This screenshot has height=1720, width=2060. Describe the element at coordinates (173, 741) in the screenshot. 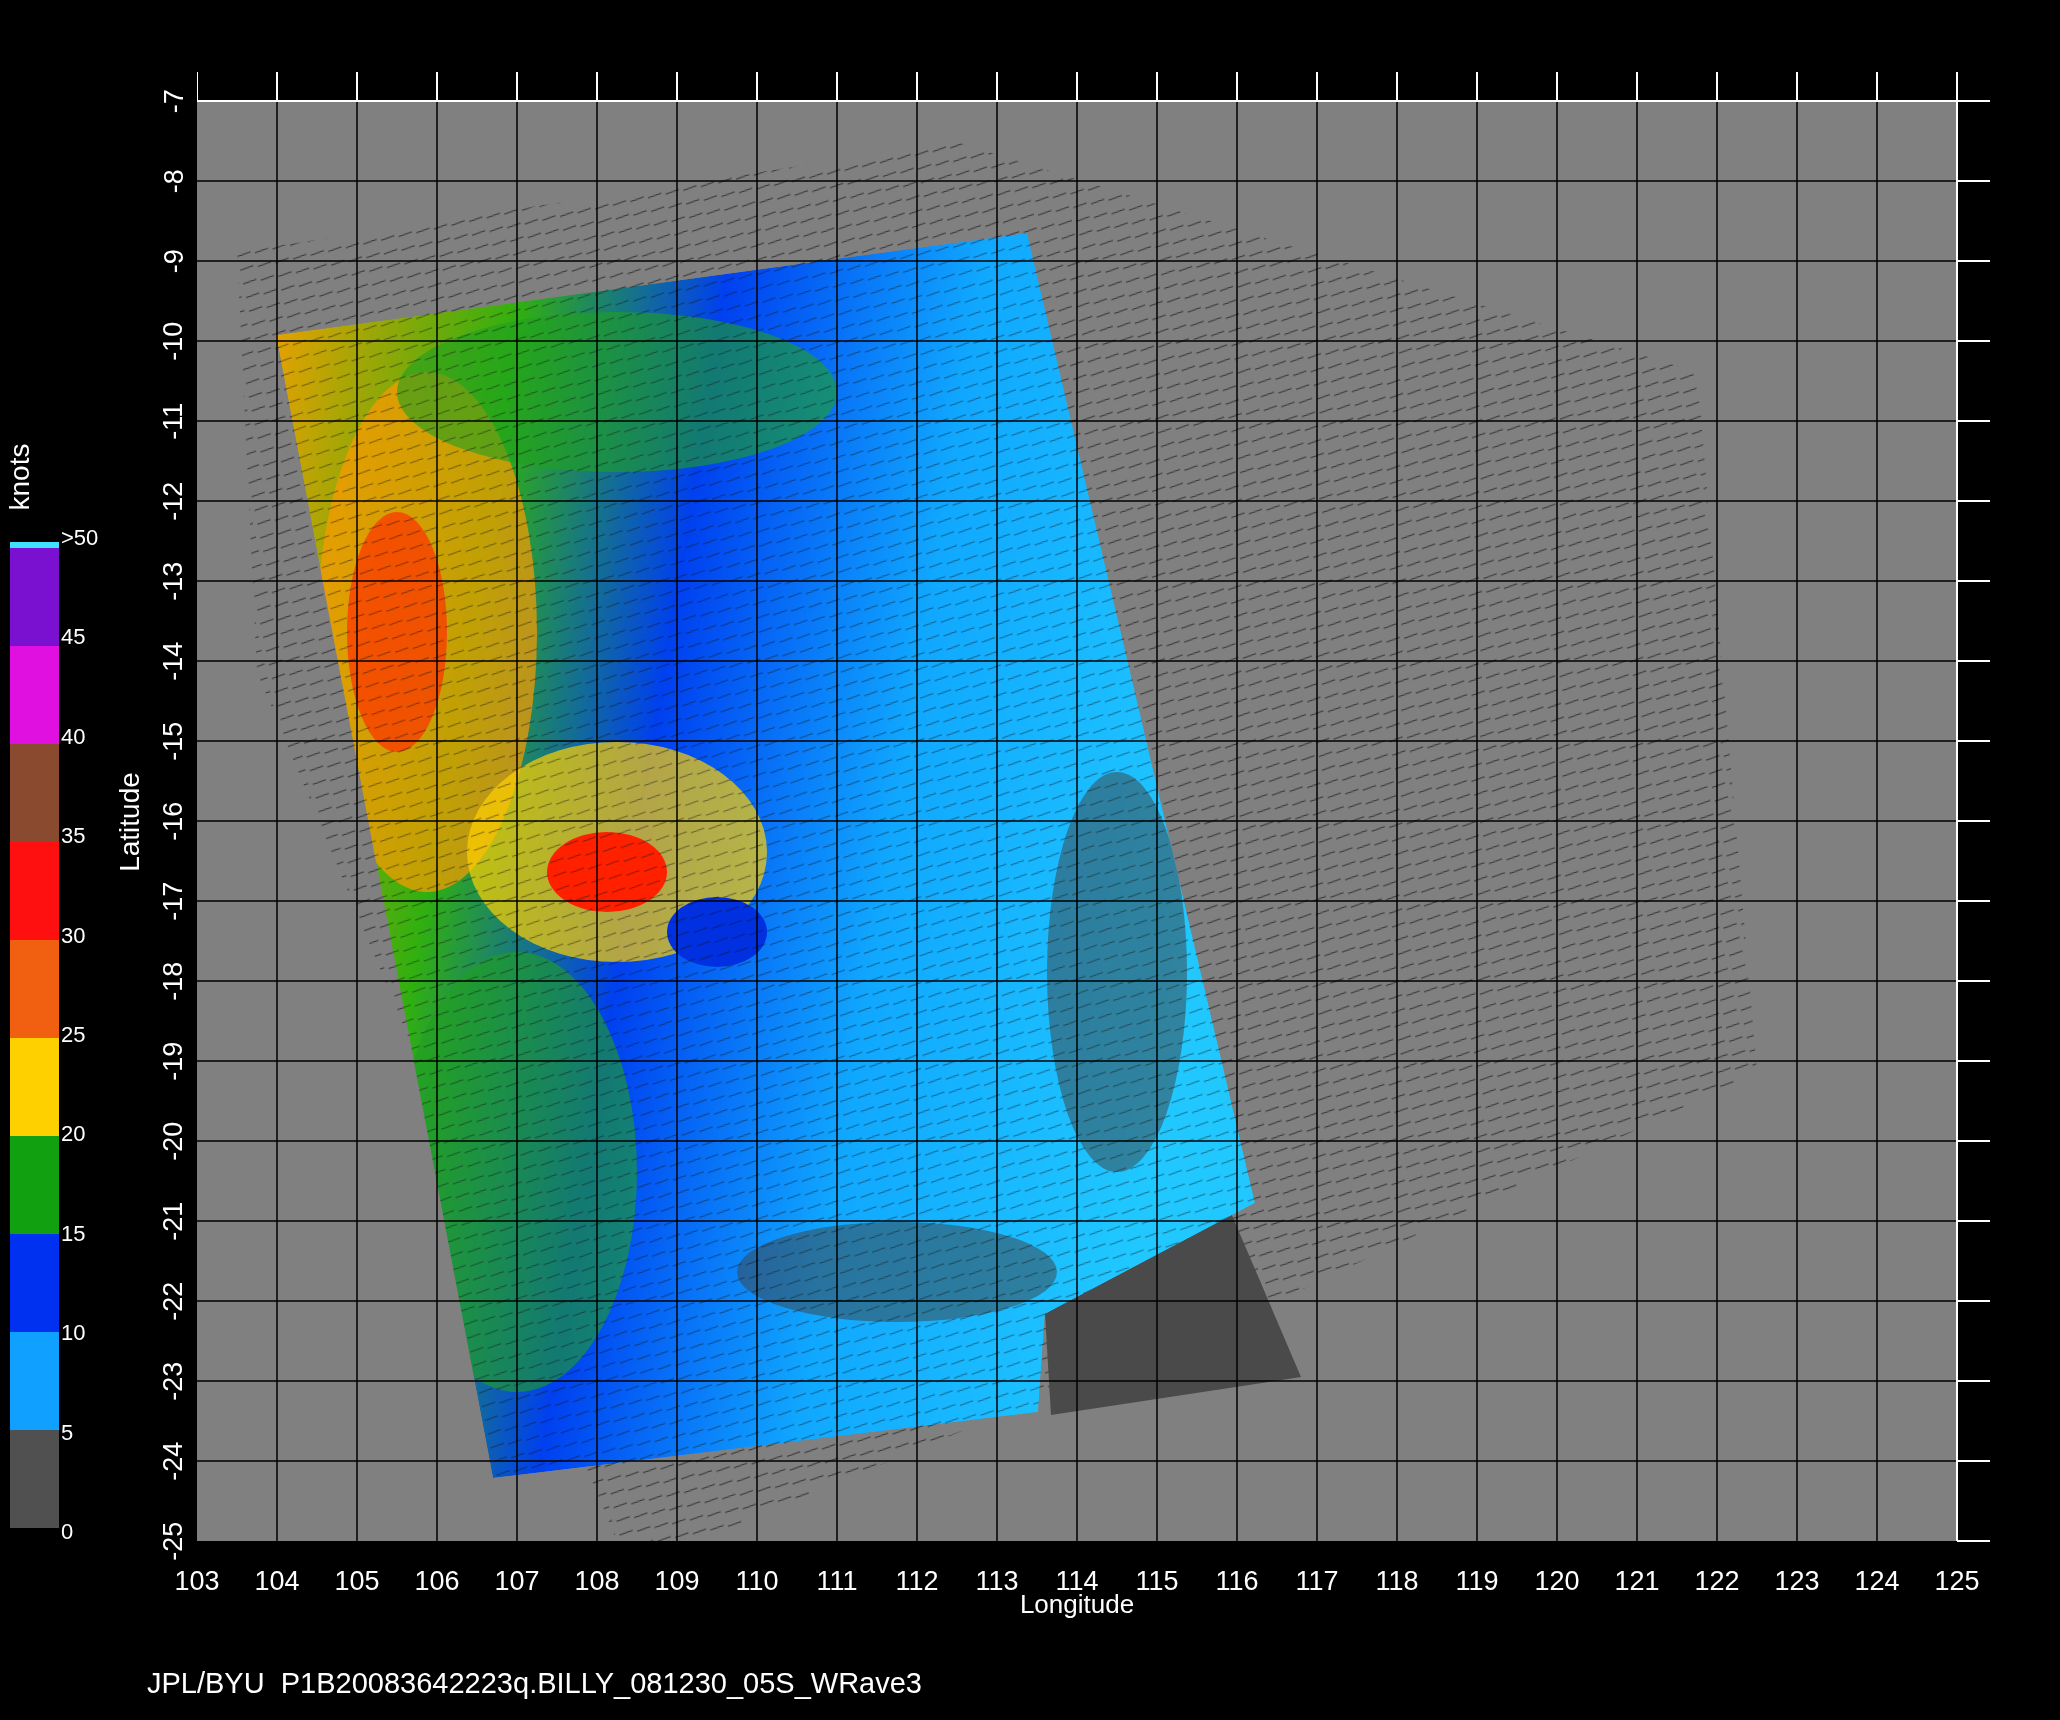

I see `tick-label: -15` at that location.